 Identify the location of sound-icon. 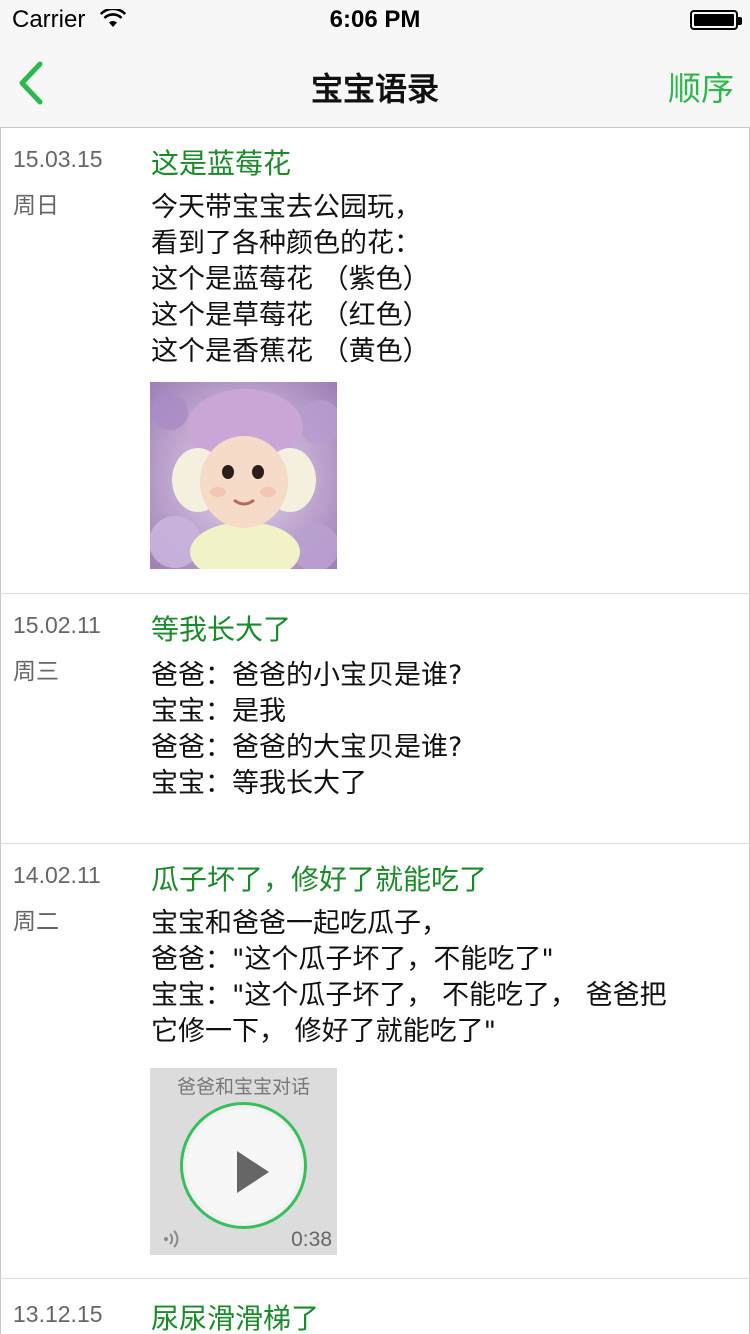
(171, 1239).